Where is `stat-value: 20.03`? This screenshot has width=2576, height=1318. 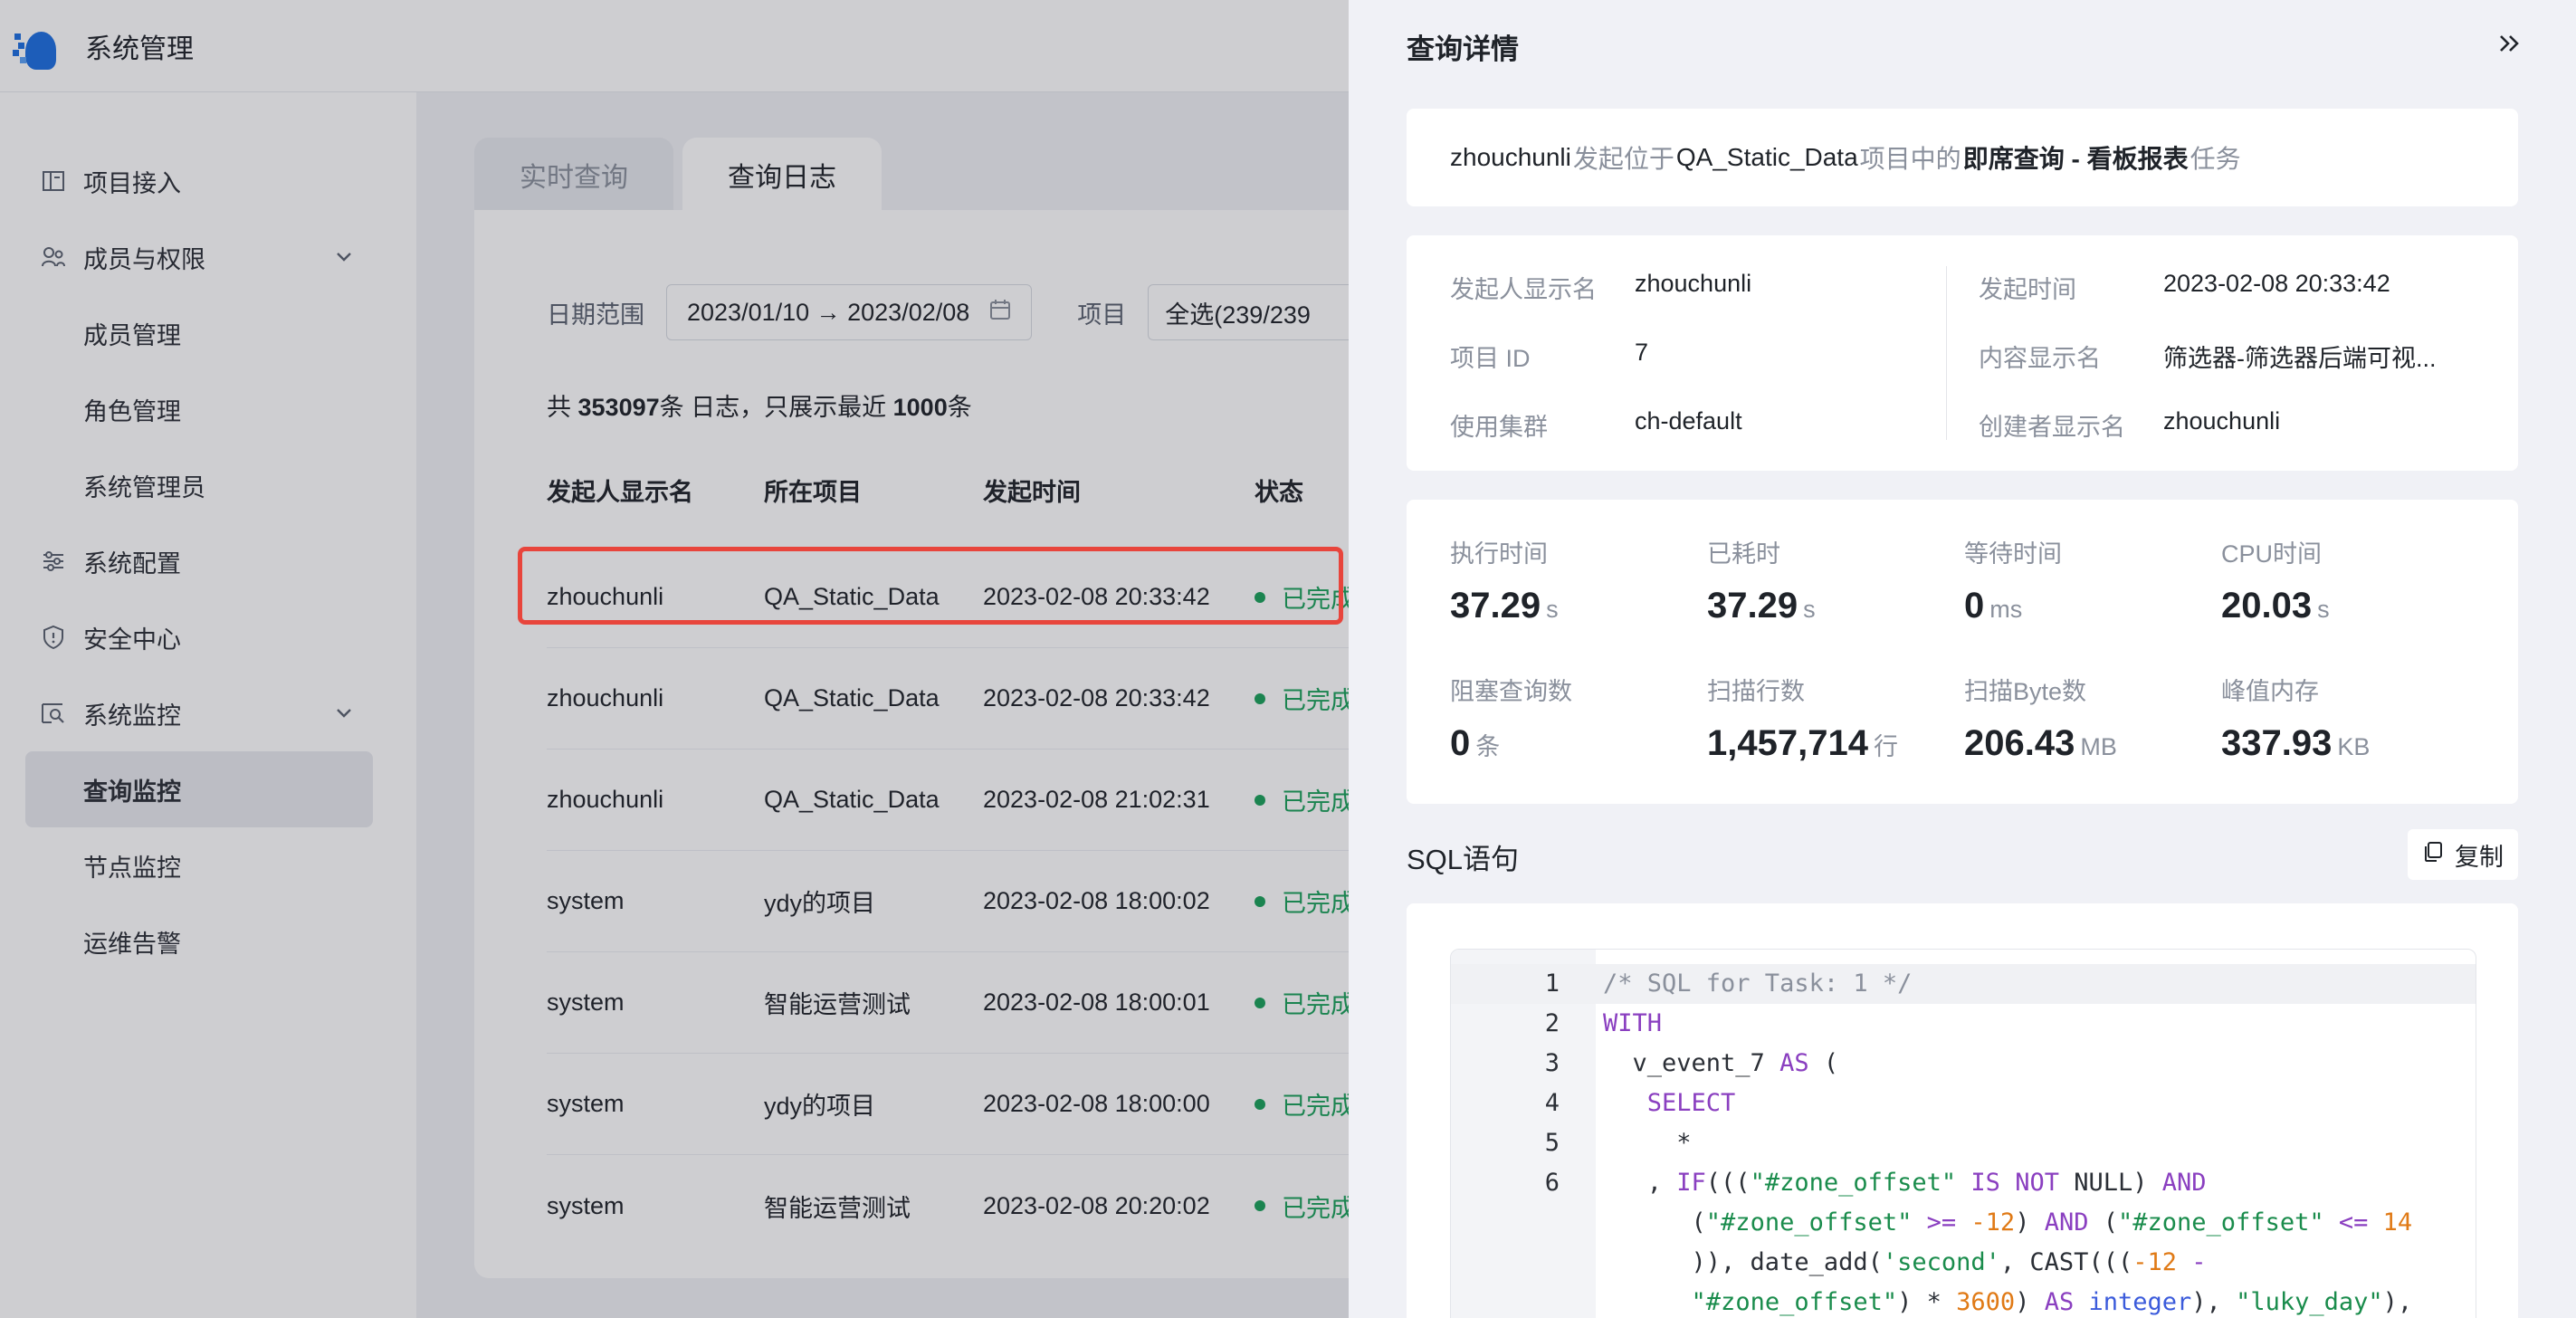 stat-value: 20.03 is located at coordinates (2267, 606).